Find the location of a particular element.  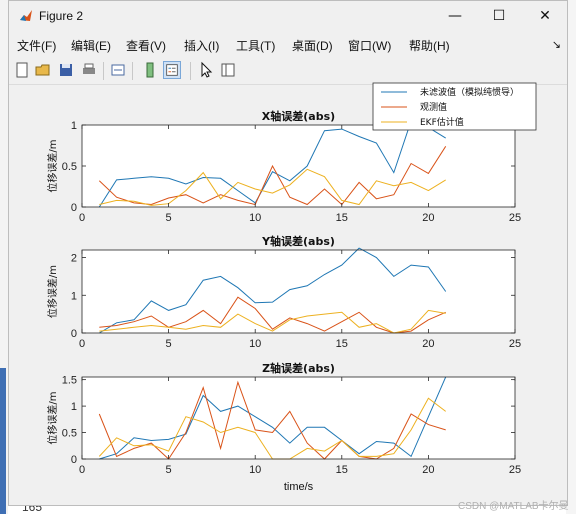

y-tick-label: 1.5 is located at coordinates (69, 381).